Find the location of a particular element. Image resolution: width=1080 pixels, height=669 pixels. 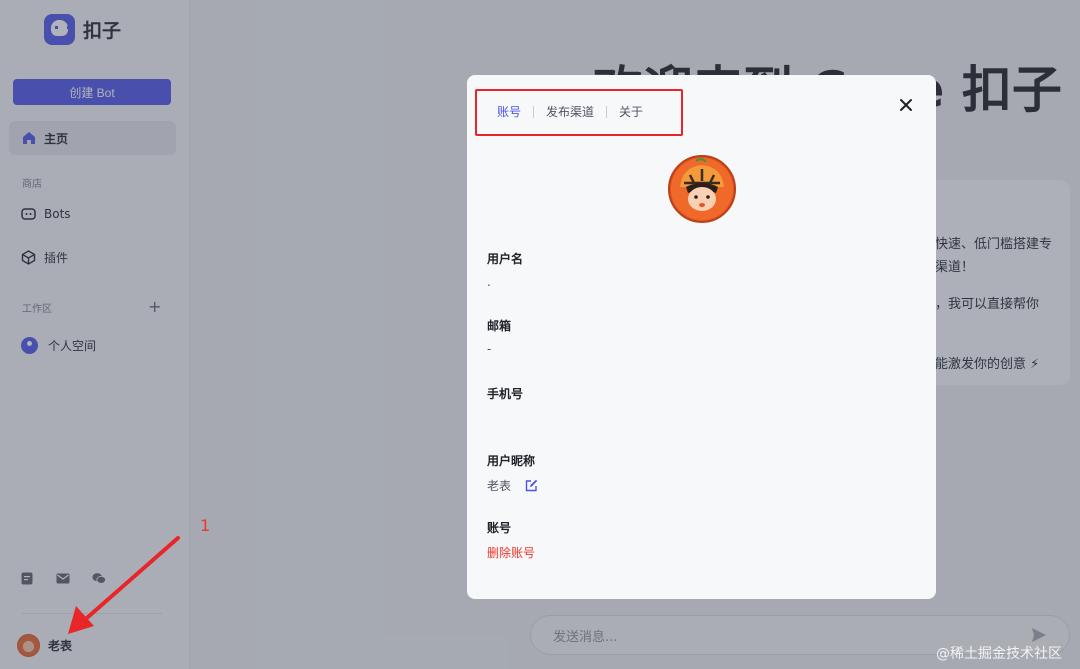

nickname-value-row: 老表 is located at coordinates (512, 485).